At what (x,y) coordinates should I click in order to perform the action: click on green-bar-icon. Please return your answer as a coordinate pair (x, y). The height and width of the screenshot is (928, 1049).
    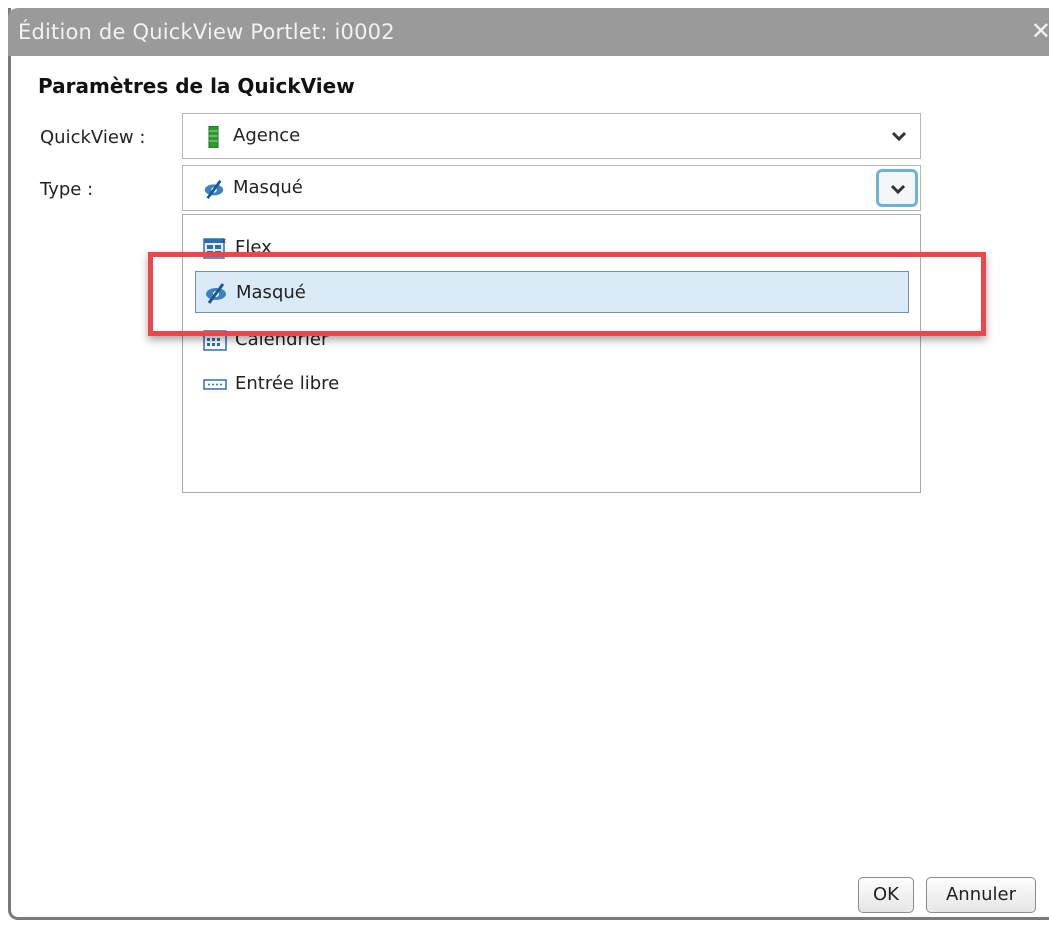
    Looking at the image, I should click on (213, 137).